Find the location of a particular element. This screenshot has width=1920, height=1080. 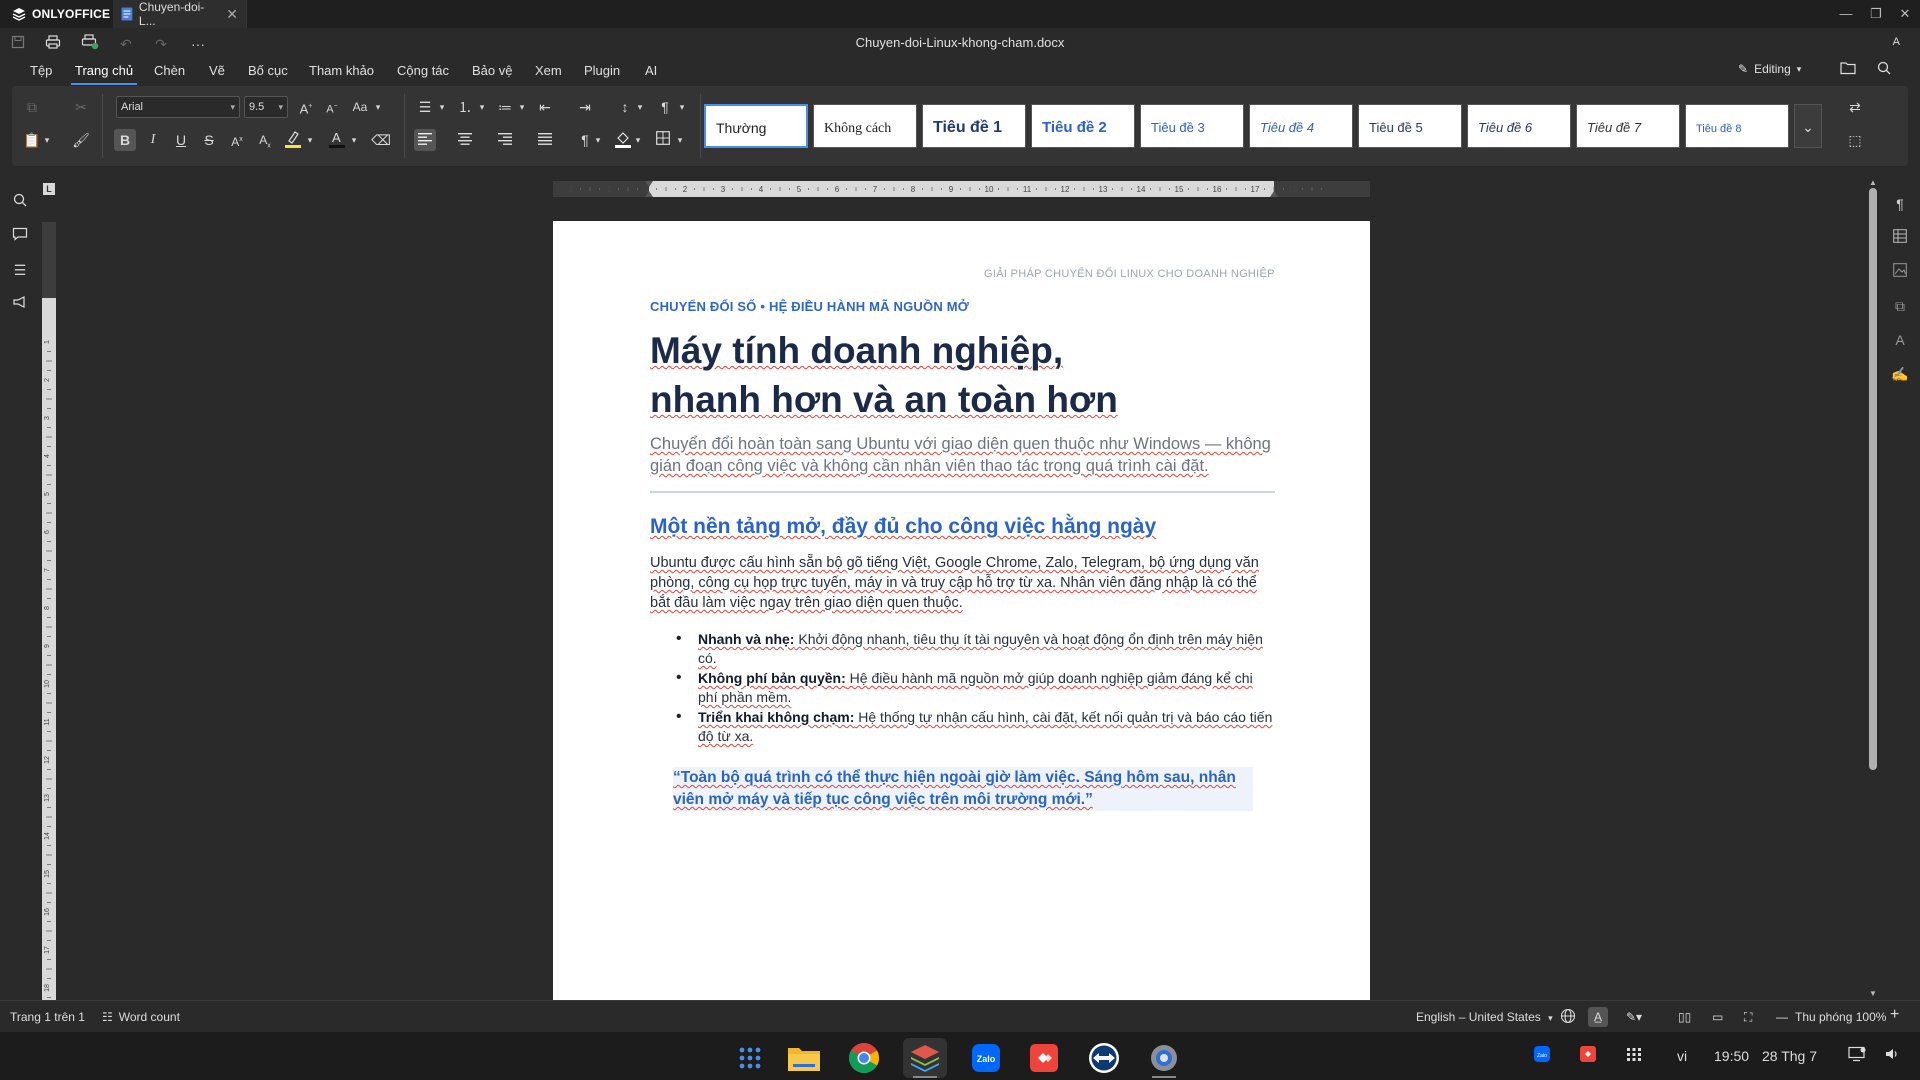

close-tab-icon: ✕ is located at coordinates (232, 14).